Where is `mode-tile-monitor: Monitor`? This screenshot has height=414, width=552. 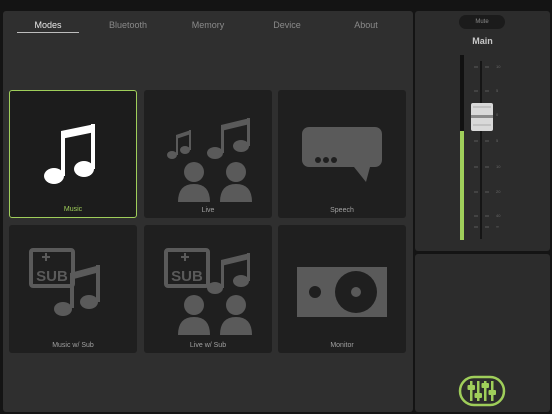
mode-tile-monitor: Monitor is located at coordinates (342, 289).